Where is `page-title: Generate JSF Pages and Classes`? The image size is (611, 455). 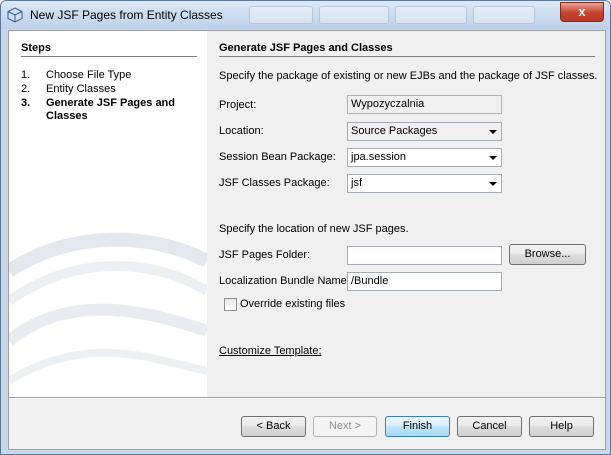
page-title: Generate JSF Pages and Classes is located at coordinates (306, 48).